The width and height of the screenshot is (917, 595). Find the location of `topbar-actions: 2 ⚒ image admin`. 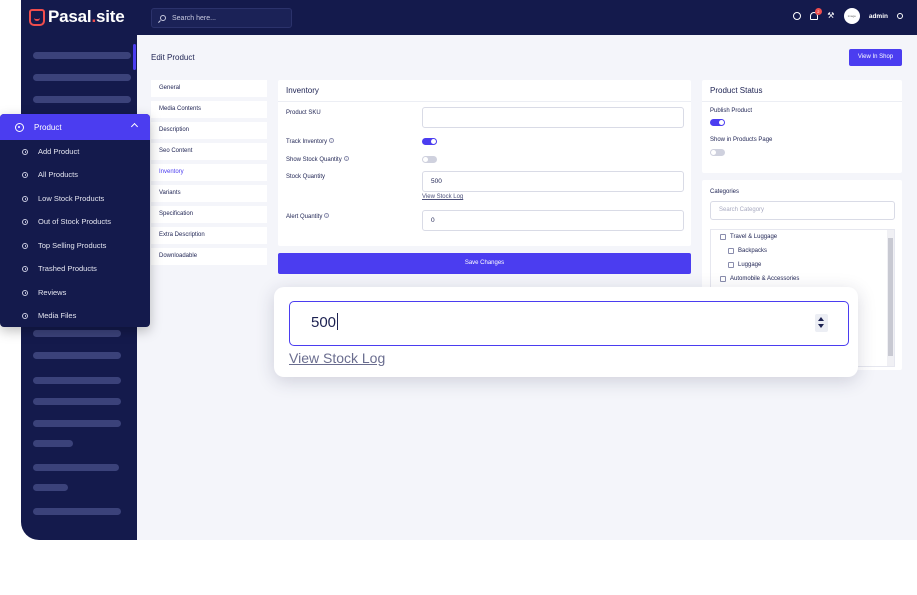

topbar-actions: 2 ⚒ image admin is located at coordinates (847, 16).